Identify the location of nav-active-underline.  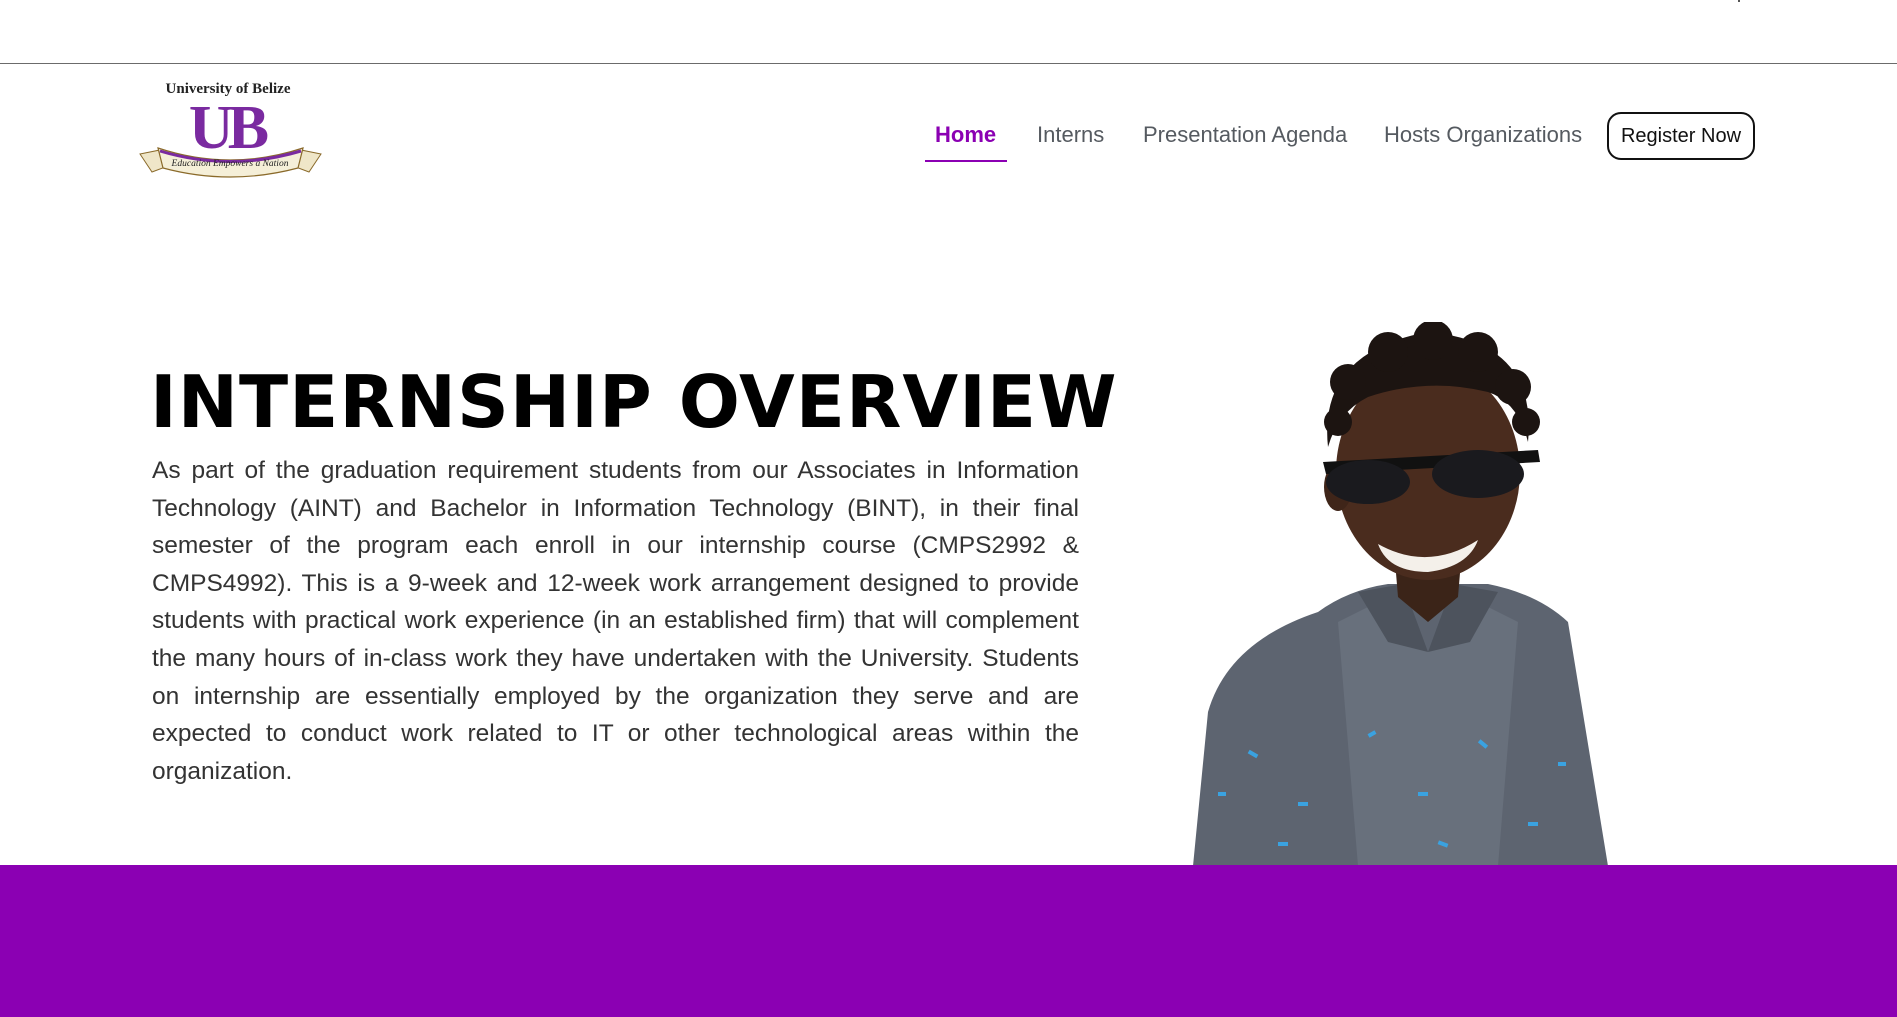
(966, 161).